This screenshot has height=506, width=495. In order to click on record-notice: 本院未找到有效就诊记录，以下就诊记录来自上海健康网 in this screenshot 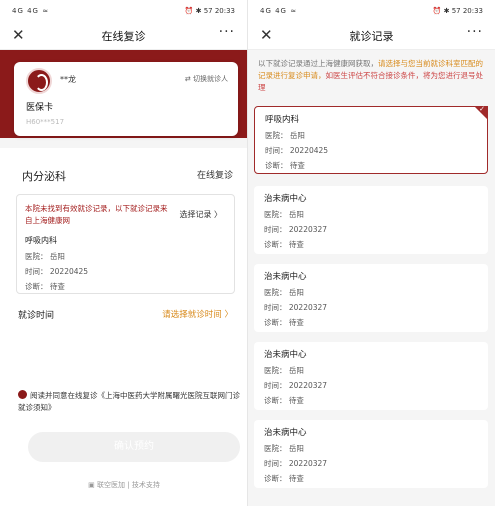, I will do `click(96, 214)`.